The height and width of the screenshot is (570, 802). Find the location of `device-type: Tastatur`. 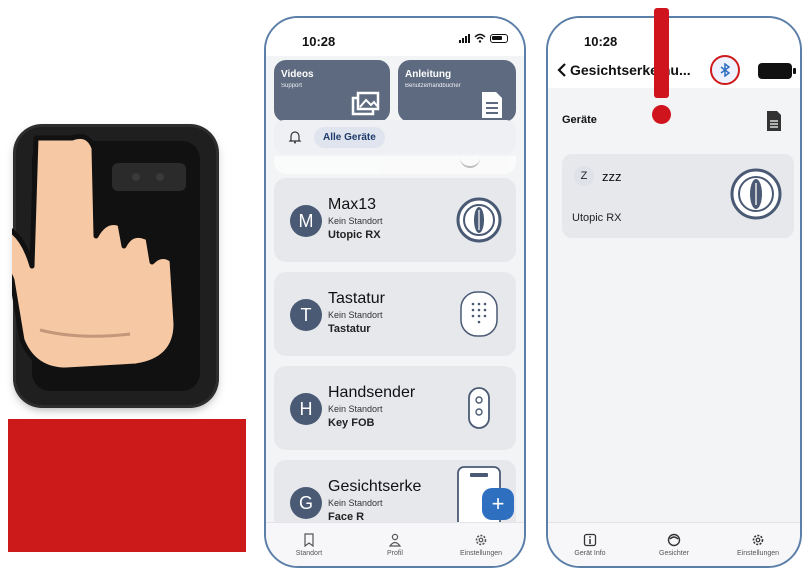

device-type: Tastatur is located at coordinates (349, 329).